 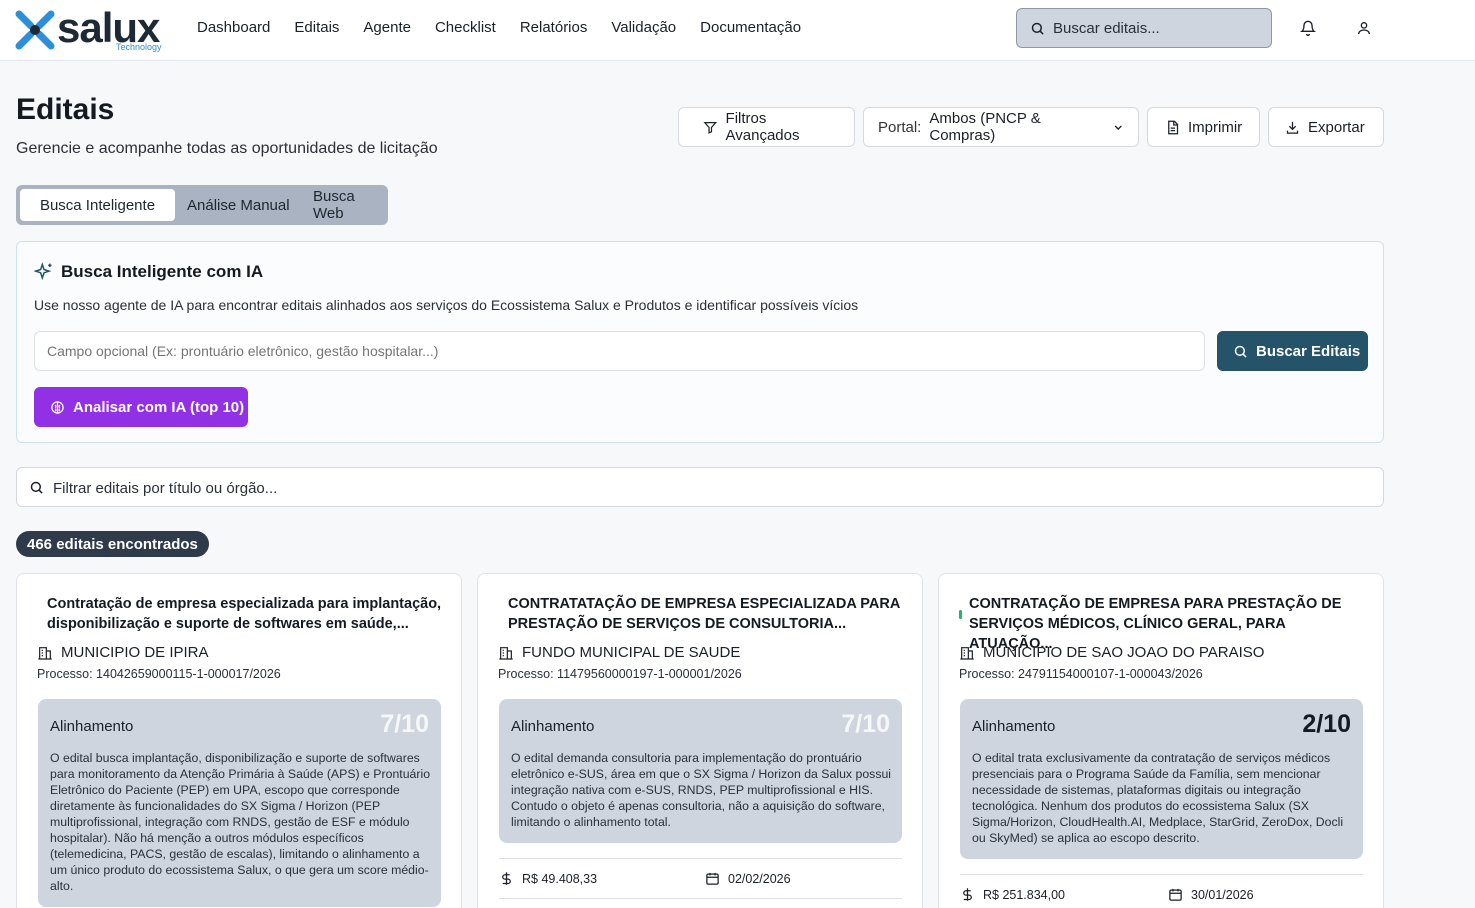 What do you see at coordinates (112, 544) in the screenshot?
I see `results-count-badge: 466 editais encontrados` at bounding box center [112, 544].